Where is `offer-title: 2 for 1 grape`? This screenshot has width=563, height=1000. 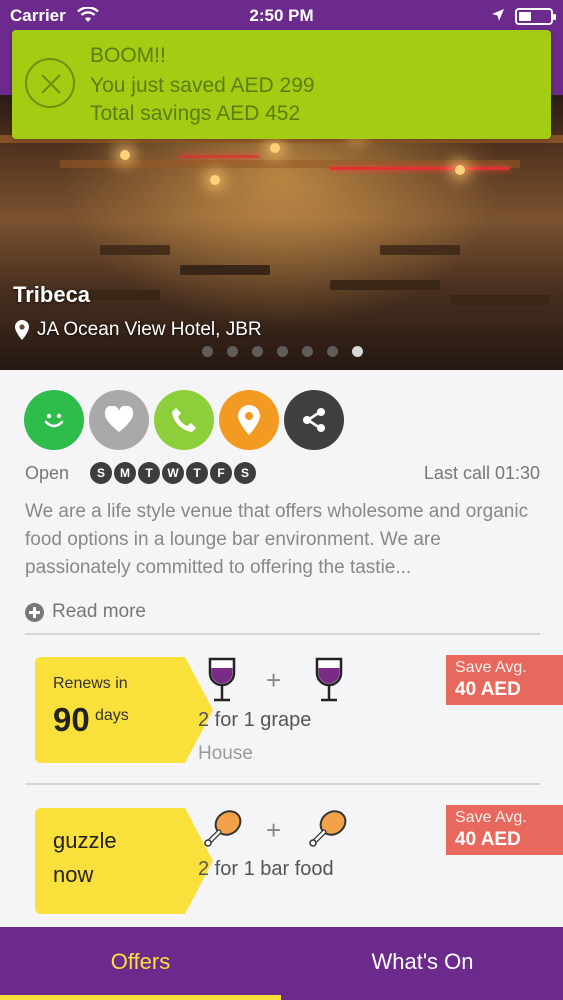
offer-title: 2 for 1 grape is located at coordinates (255, 720).